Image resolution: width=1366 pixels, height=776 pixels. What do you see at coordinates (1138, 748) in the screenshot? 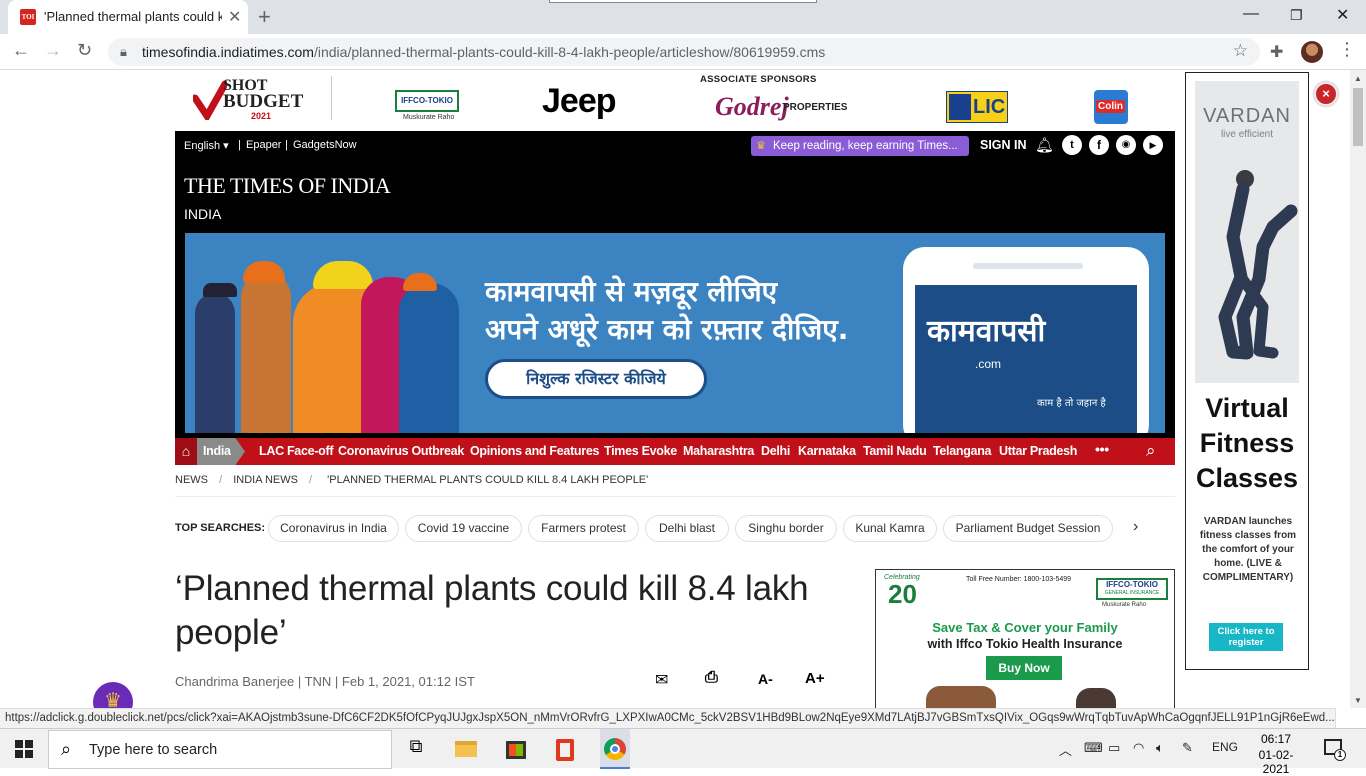
I see `wifi-icon: ◠` at bounding box center [1138, 748].